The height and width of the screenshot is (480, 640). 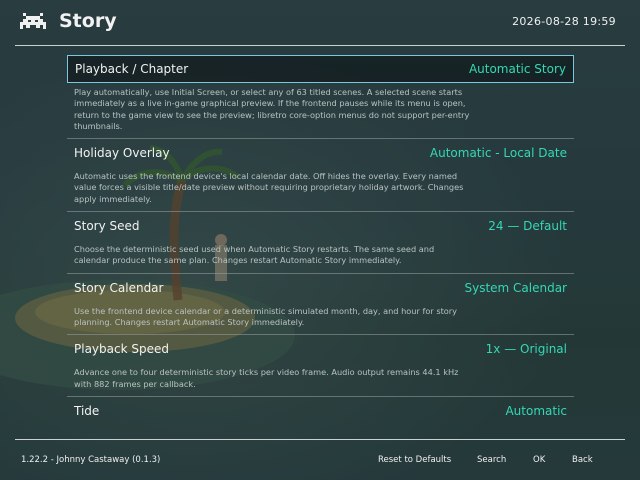 I want to click on search-button: Search, so click(x=491, y=460).